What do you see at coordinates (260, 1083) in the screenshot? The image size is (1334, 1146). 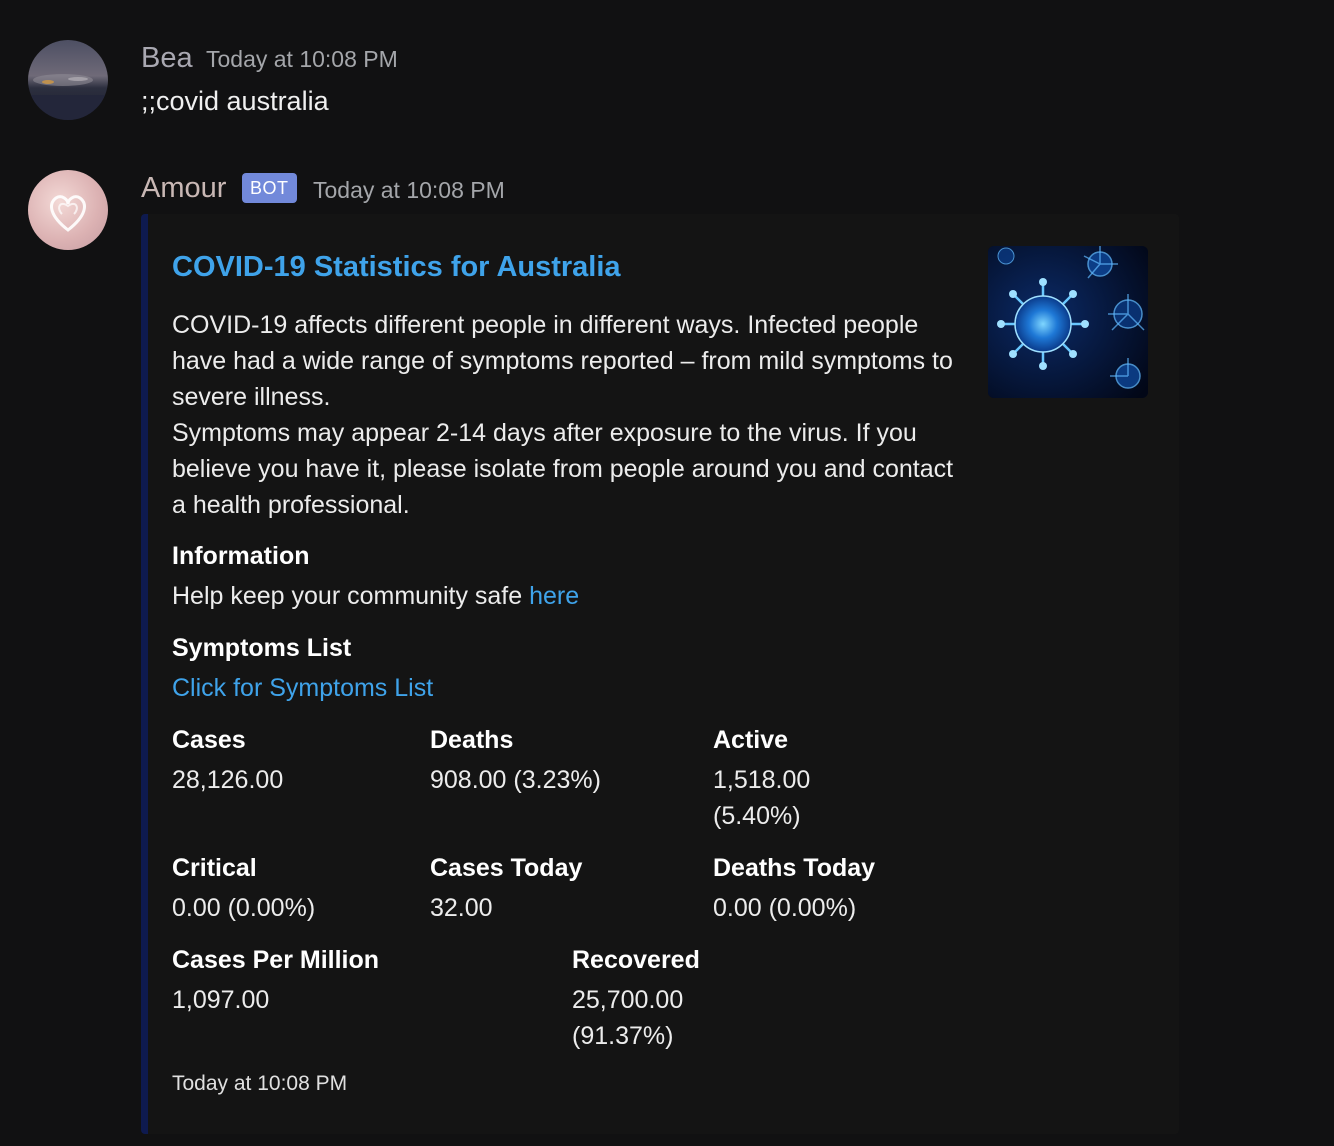 I see `embed-footer-timestamp: Today at 10:08 PM` at bounding box center [260, 1083].